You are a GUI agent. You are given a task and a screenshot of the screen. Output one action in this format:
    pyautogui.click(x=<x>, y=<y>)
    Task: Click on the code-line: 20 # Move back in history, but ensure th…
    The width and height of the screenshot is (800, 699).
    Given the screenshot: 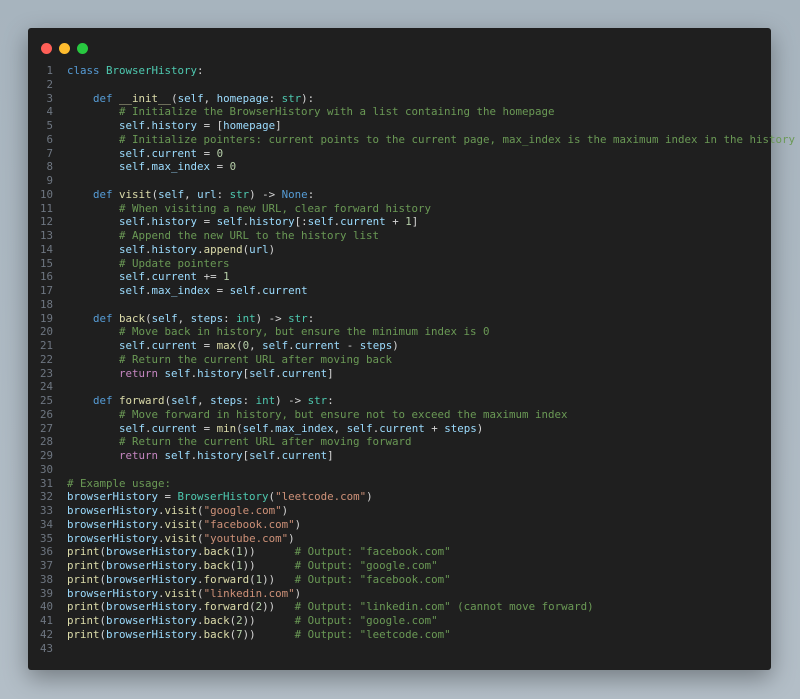 What is the action you would take?
    pyautogui.click(x=399, y=332)
    